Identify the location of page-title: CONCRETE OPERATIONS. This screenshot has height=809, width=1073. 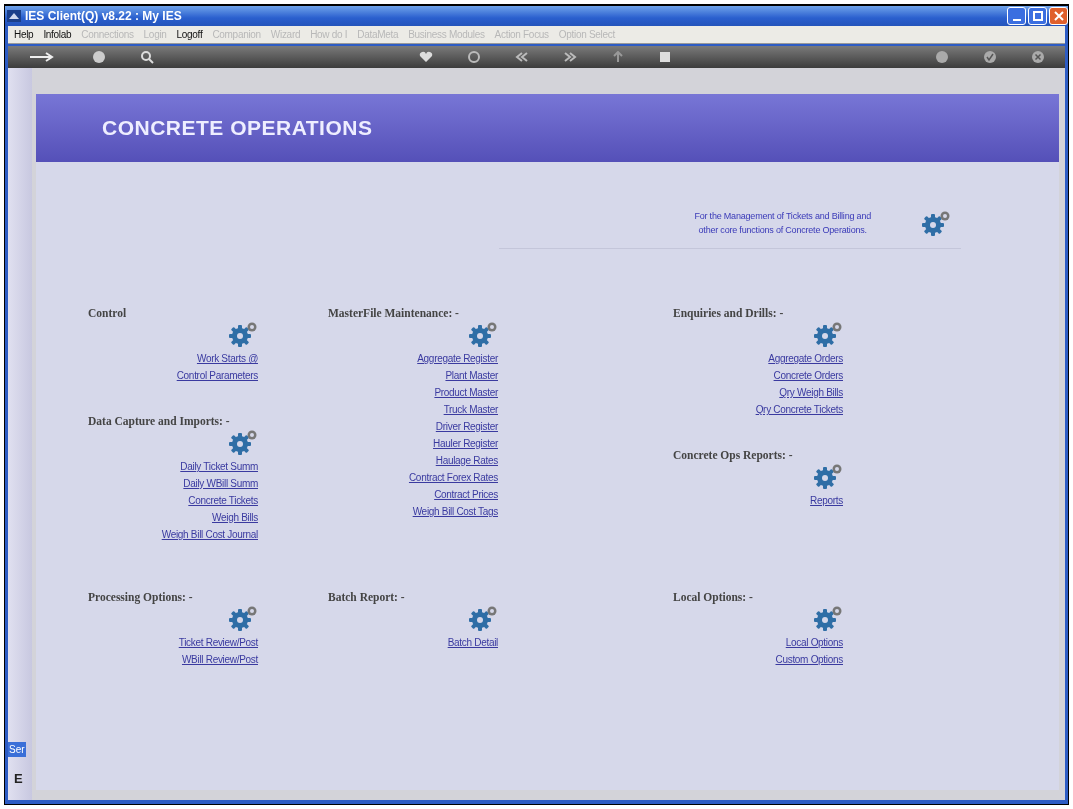
(237, 128).